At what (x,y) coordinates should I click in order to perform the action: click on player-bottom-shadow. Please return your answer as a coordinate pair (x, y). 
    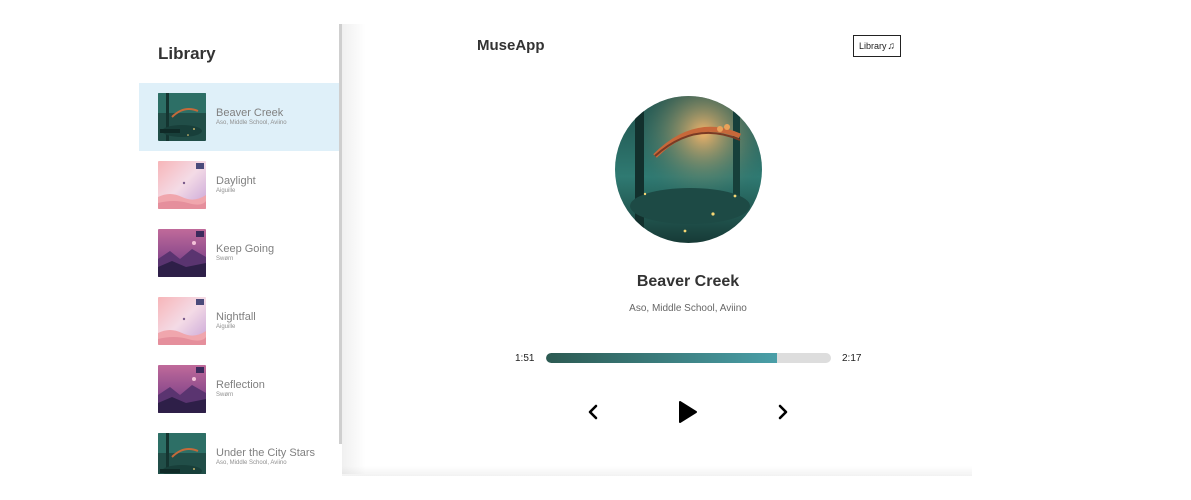
    Looking at the image, I should click on (657, 471).